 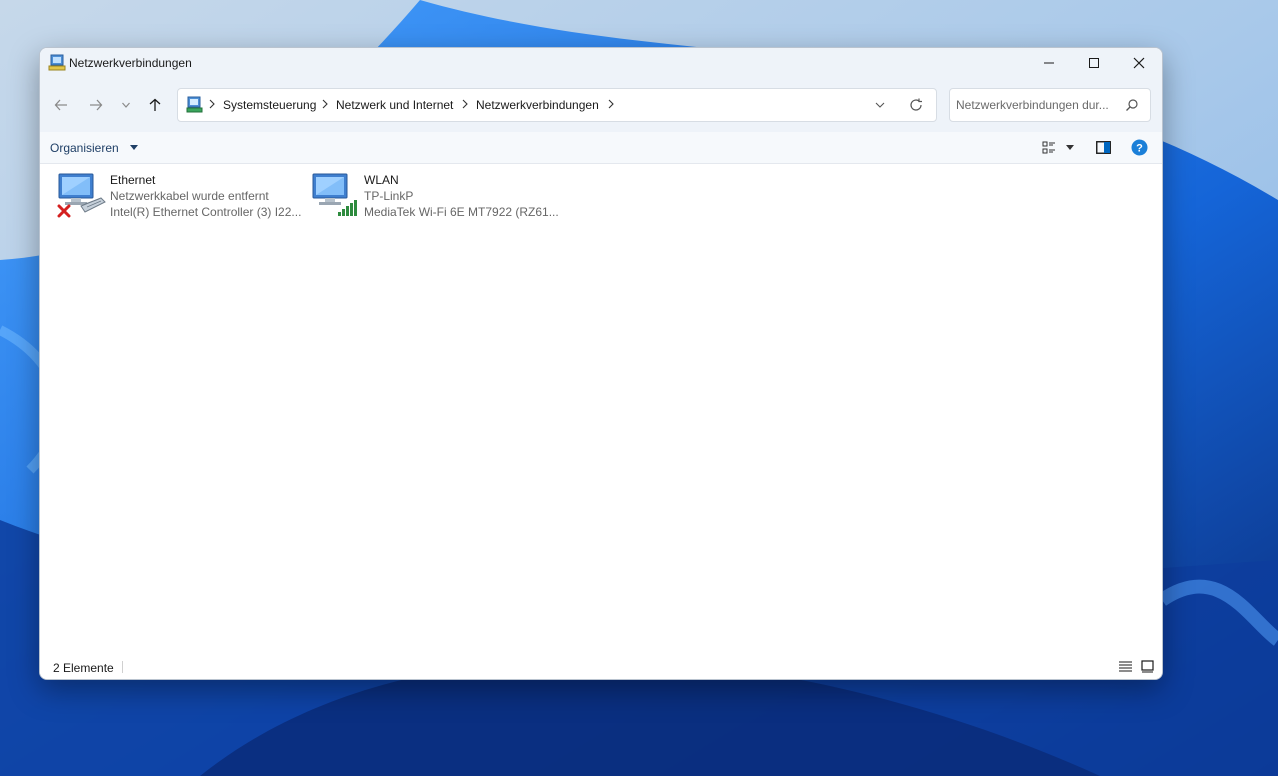 What do you see at coordinates (381, 180) in the screenshot?
I see `connection-name: WLAN` at bounding box center [381, 180].